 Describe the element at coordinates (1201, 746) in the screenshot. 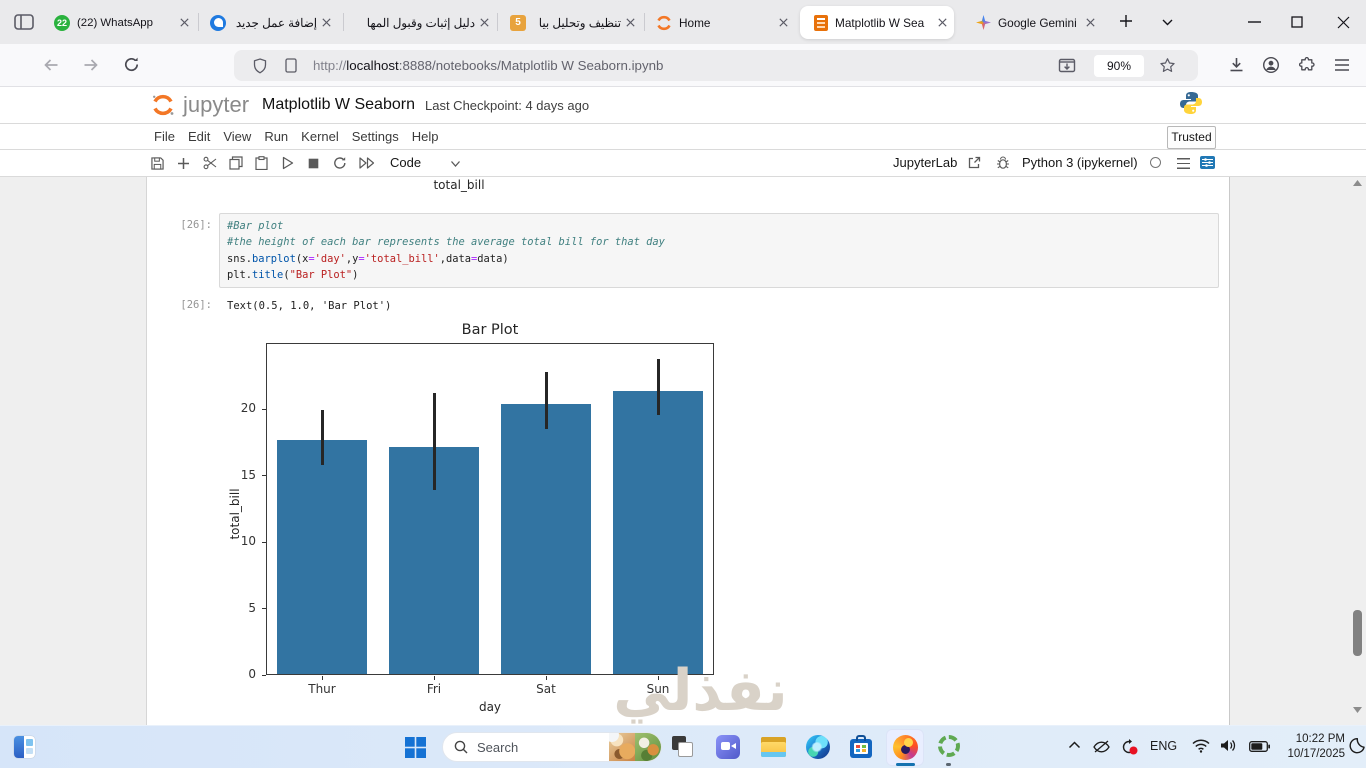

I see `tray-wifi-icon` at that location.